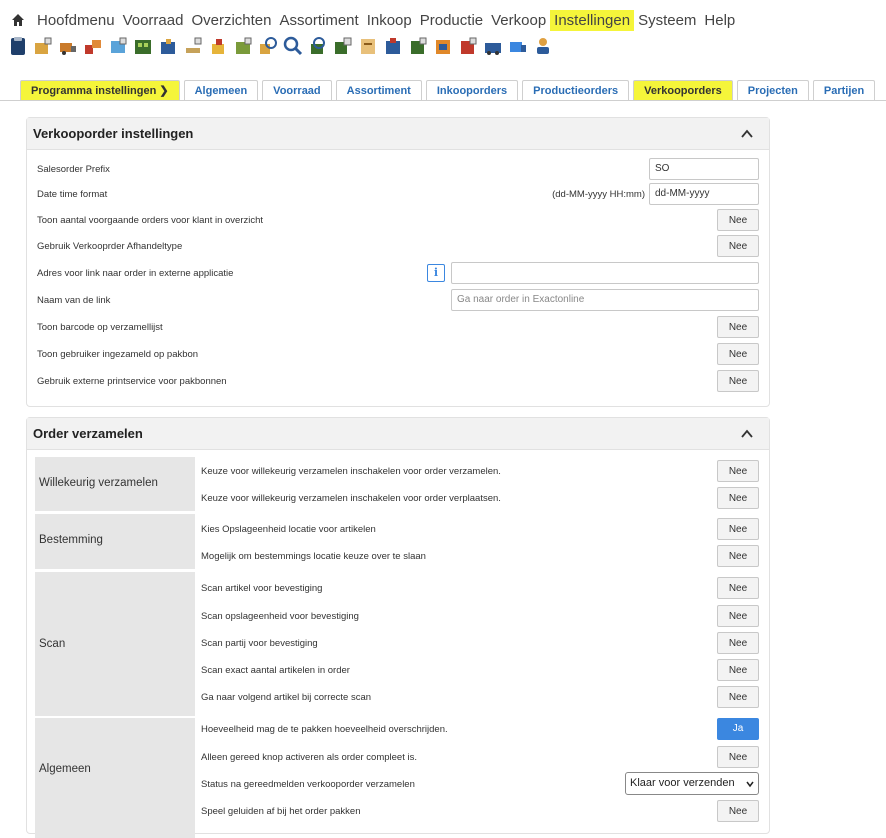  I want to click on group-willekeurig: Willekeurig verzamelen, so click(115, 484).